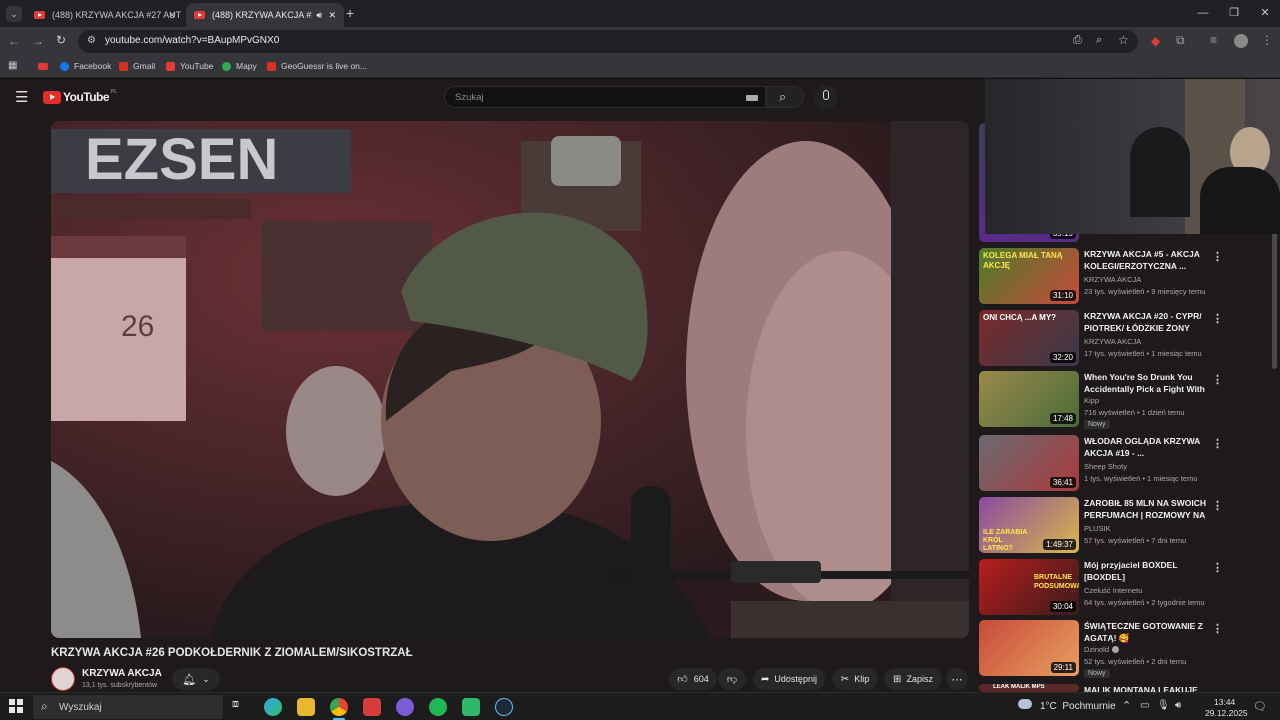 This screenshot has height=720, width=1280. Describe the element at coordinates (1029, 463) in the screenshot. I see `video-thumbnail: 36:41` at that location.